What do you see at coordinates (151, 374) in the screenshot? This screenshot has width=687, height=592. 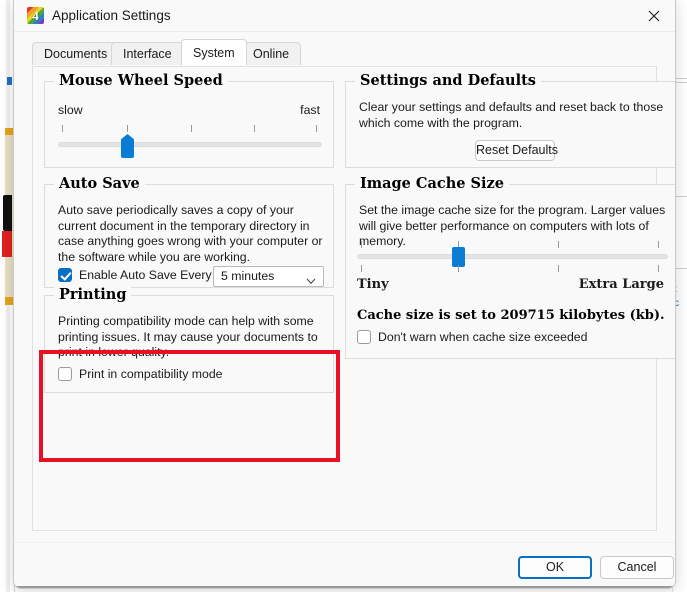 I see `print-compatibility-label: Print in compatibility mode` at bounding box center [151, 374].